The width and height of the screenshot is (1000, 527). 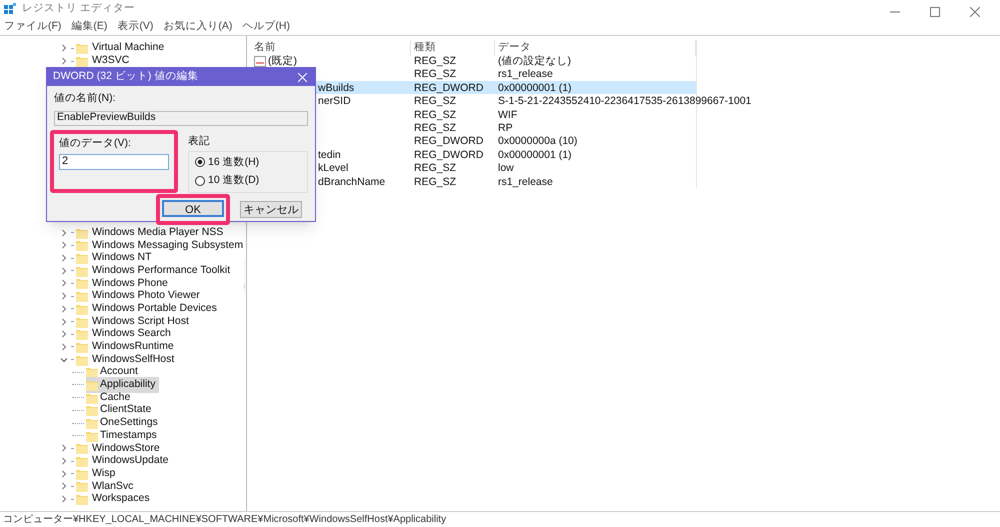 I want to click on app-icon, so click(x=10, y=9).